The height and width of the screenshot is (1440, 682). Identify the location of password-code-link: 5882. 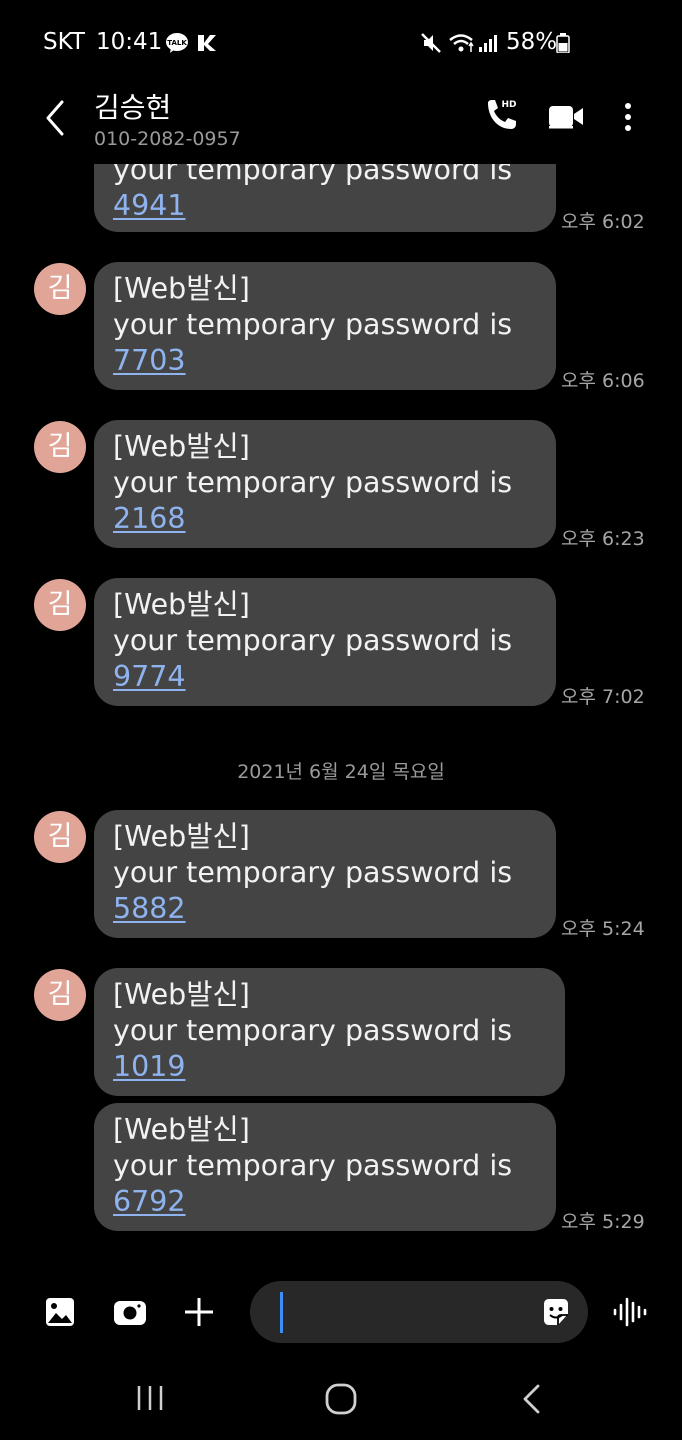
(149, 908).